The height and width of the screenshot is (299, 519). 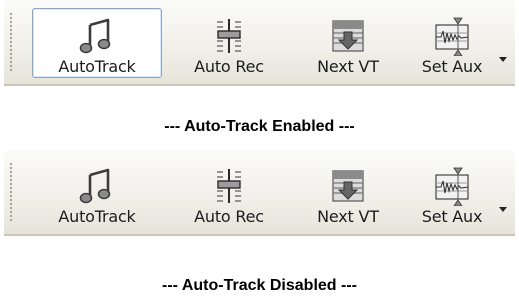 What do you see at coordinates (259, 285) in the screenshot?
I see `caption-disabled: --- Auto-Track Disabled ---` at bounding box center [259, 285].